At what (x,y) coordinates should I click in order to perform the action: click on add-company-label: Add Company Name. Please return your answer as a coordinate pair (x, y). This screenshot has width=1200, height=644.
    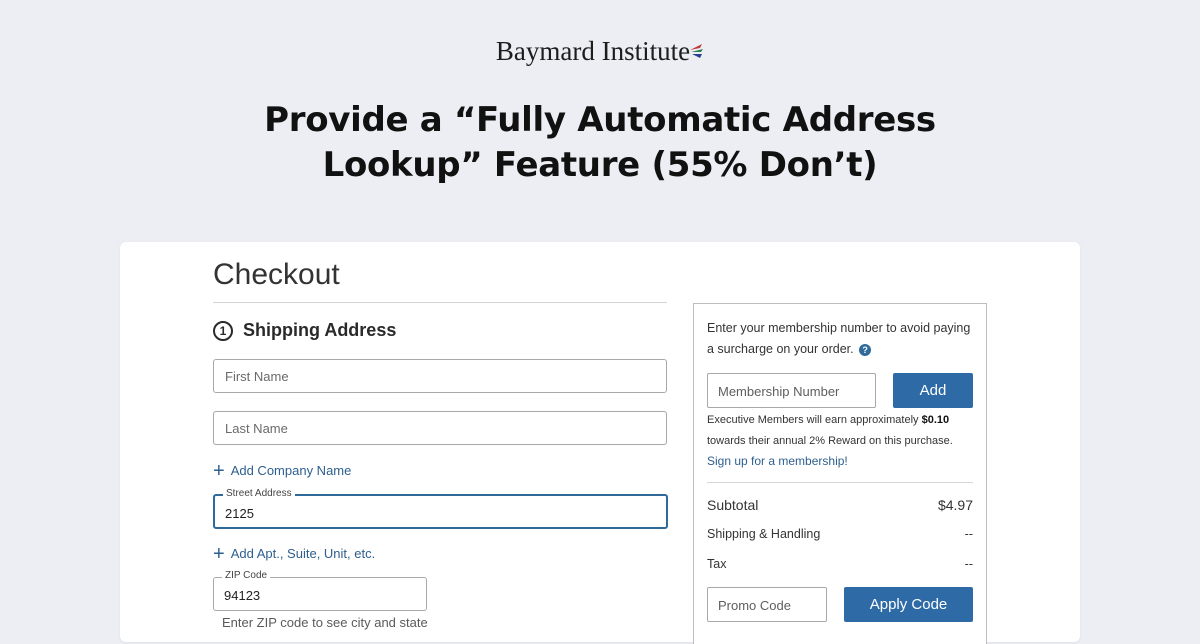
    Looking at the image, I should click on (291, 470).